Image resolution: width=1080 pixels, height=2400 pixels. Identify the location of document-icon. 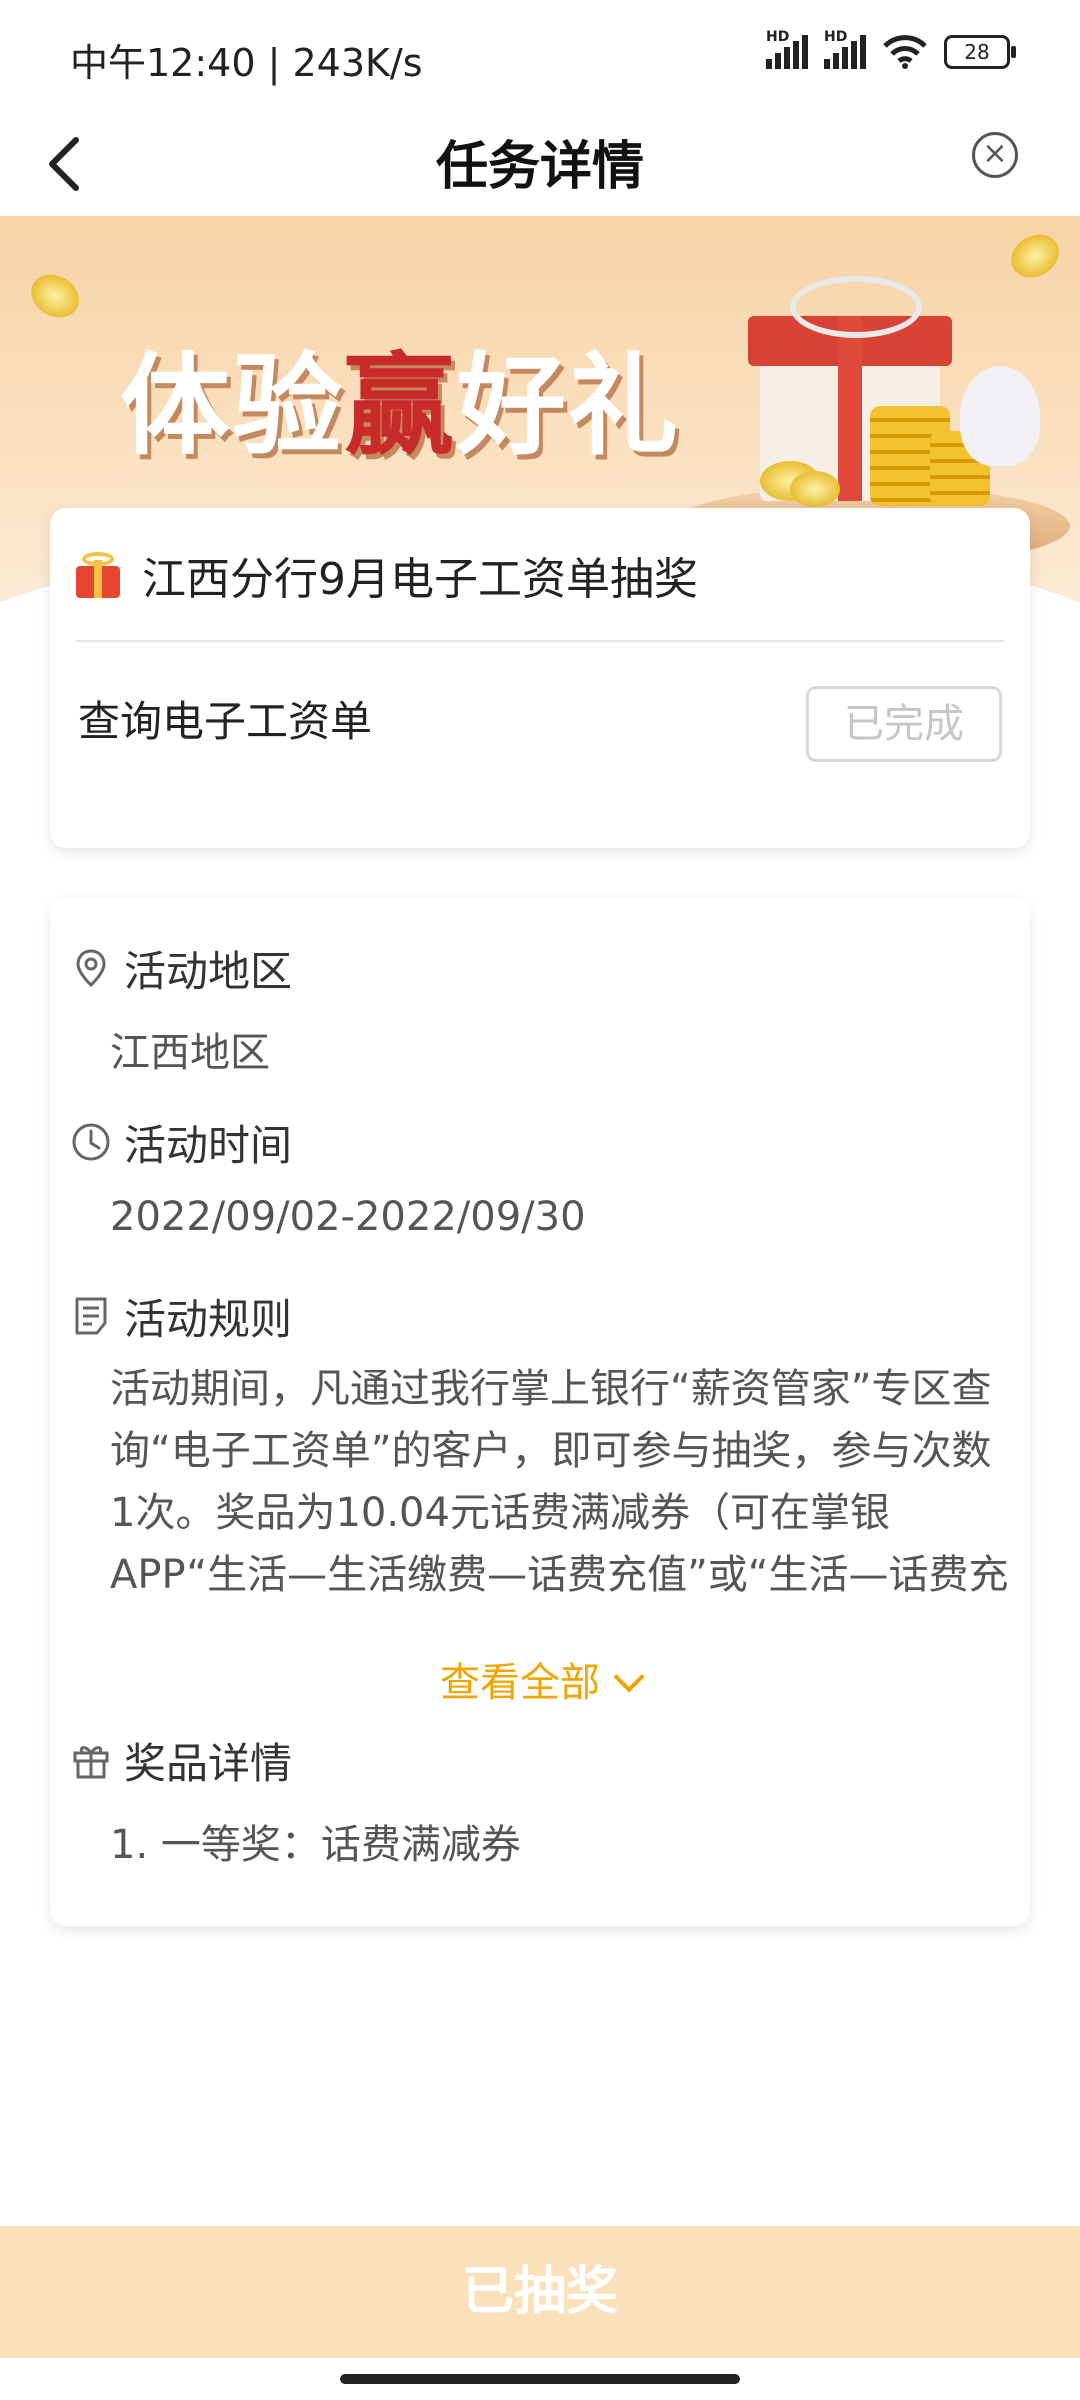
(91, 1316).